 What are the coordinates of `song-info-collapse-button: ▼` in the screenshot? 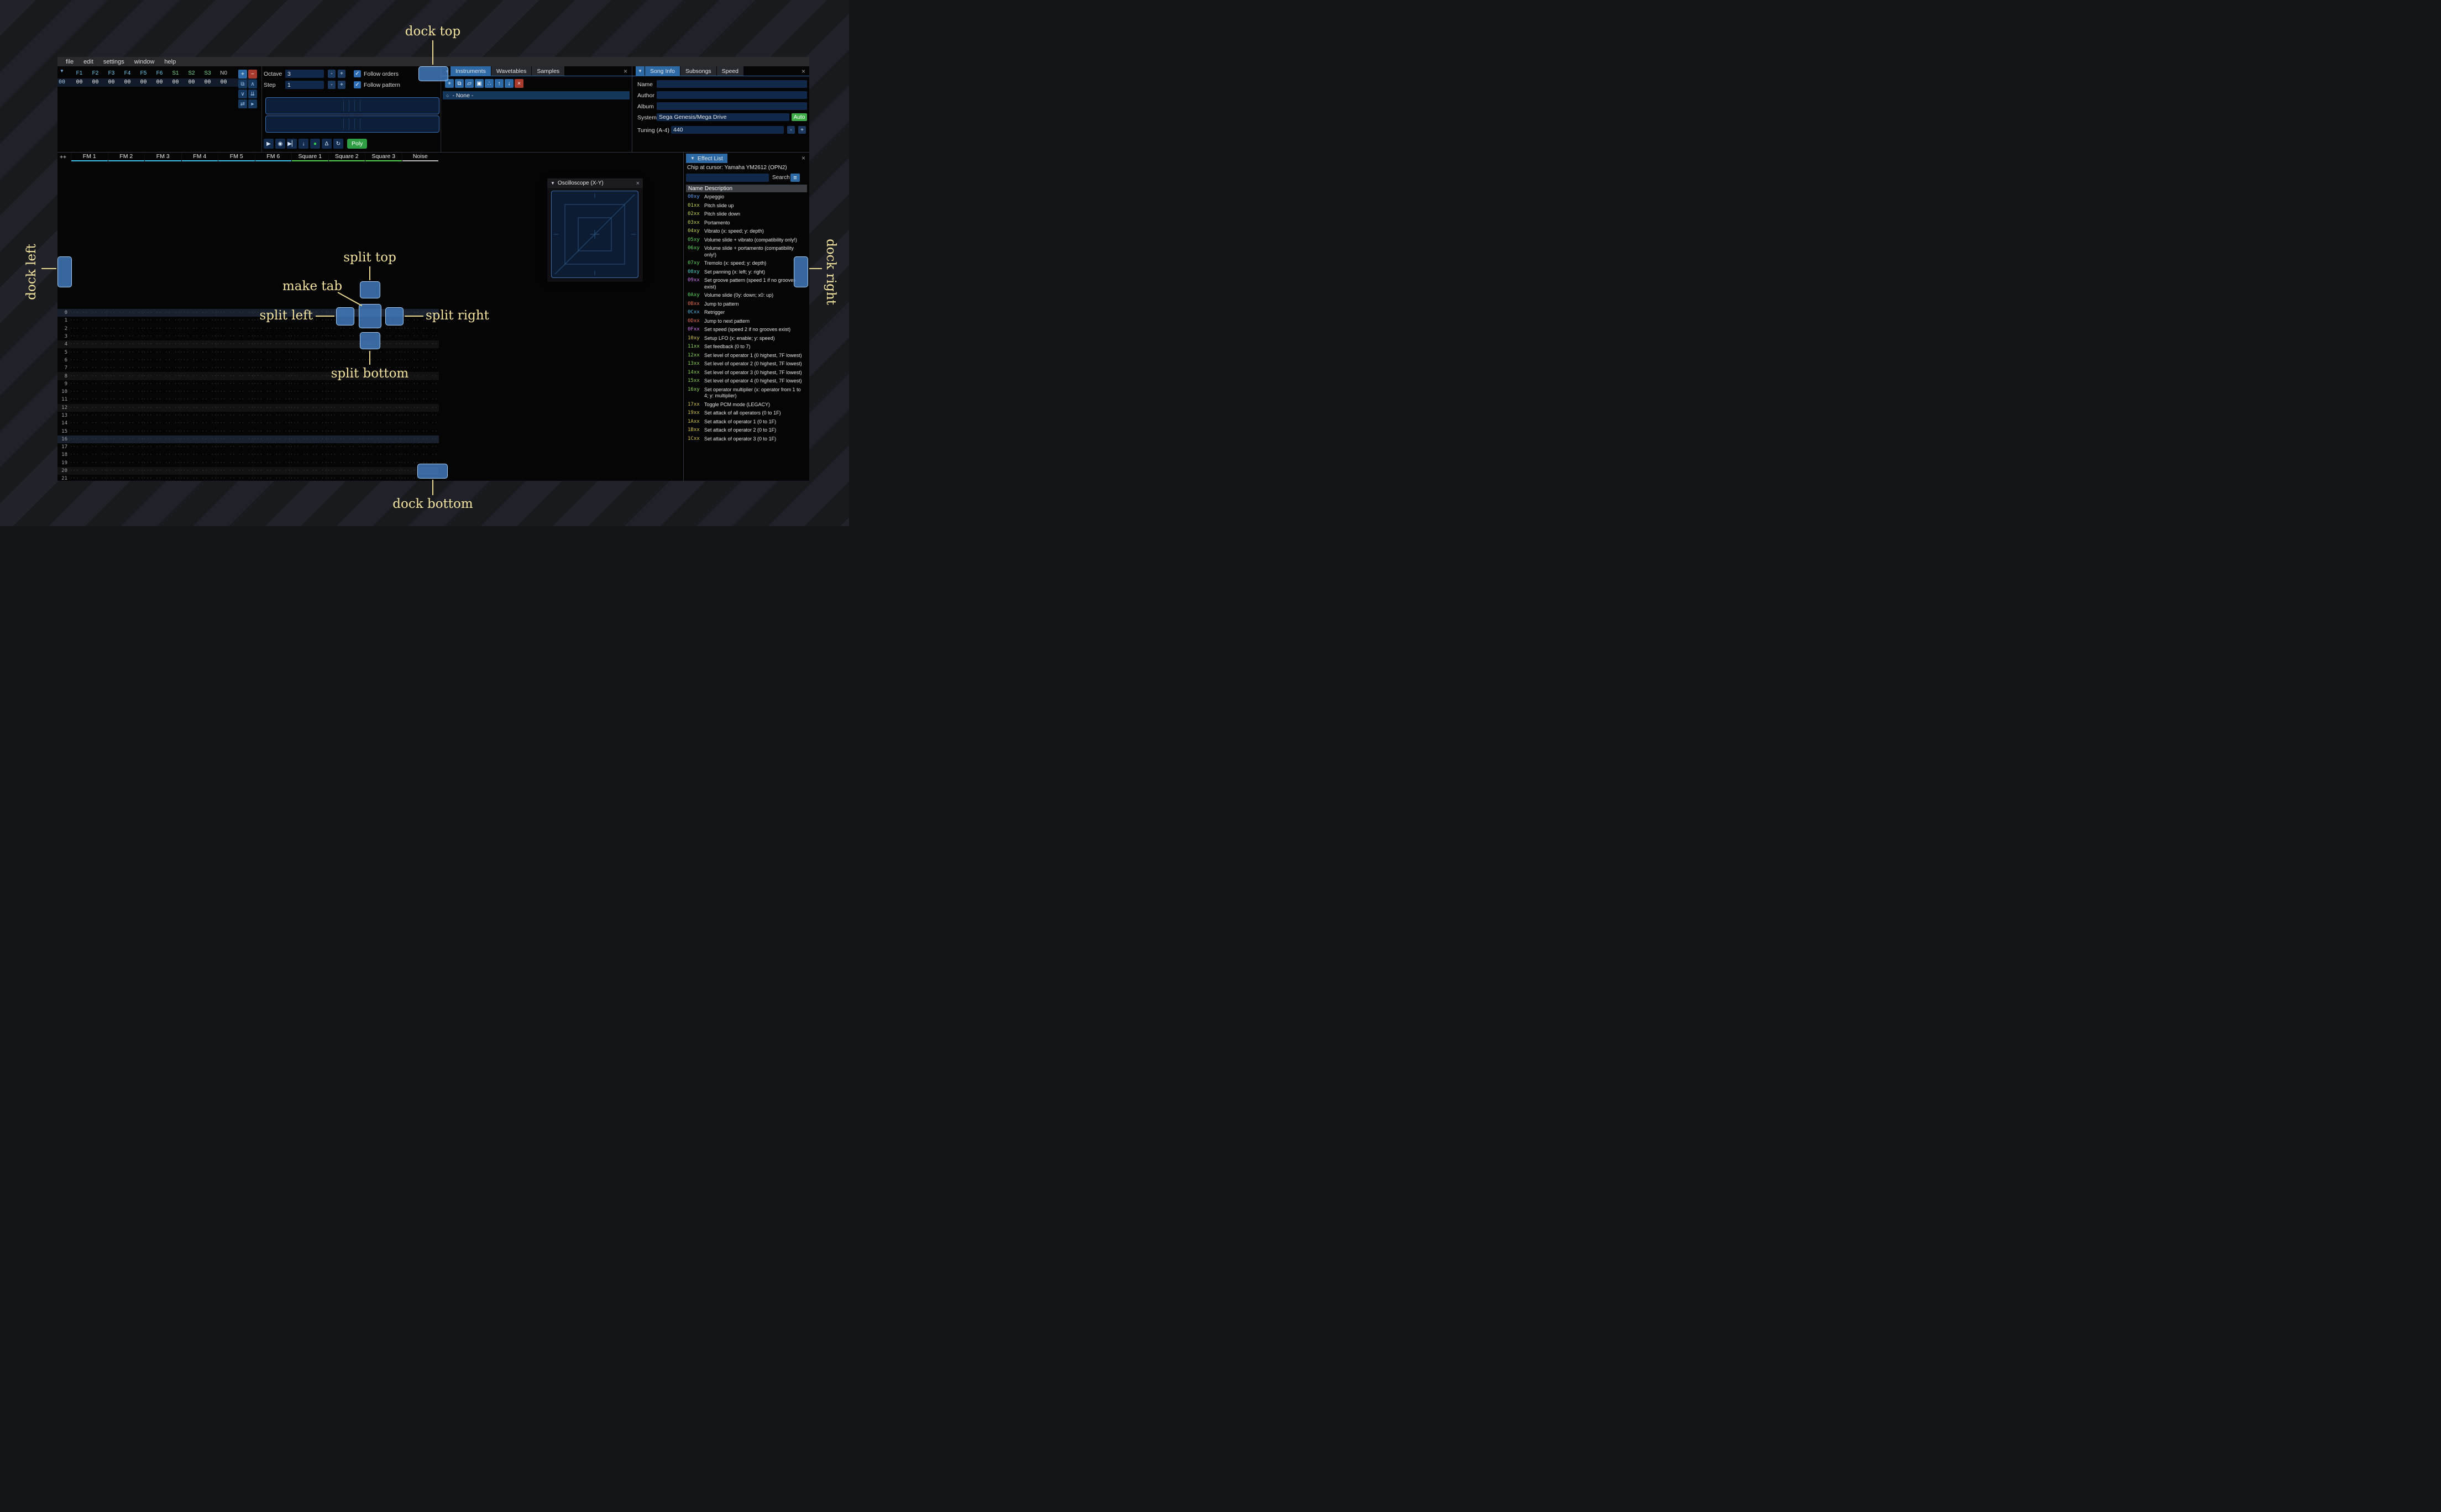 It's located at (640, 71).